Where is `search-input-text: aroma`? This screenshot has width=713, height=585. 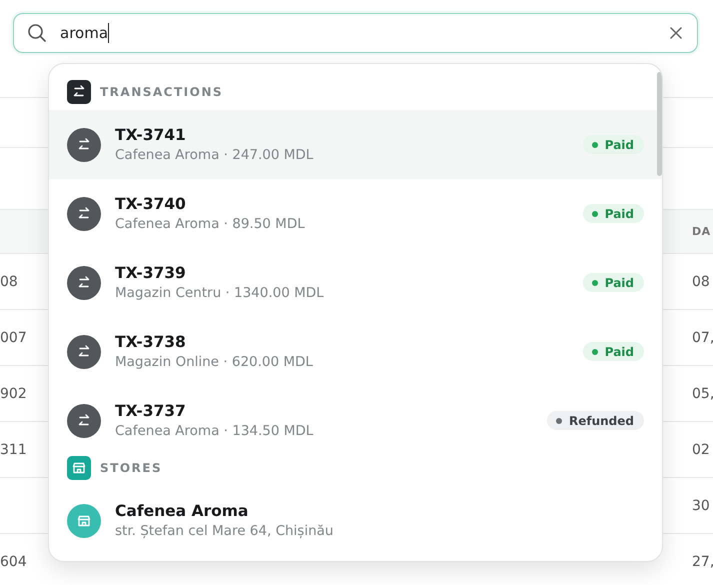
search-input-text: aroma is located at coordinates (84, 33).